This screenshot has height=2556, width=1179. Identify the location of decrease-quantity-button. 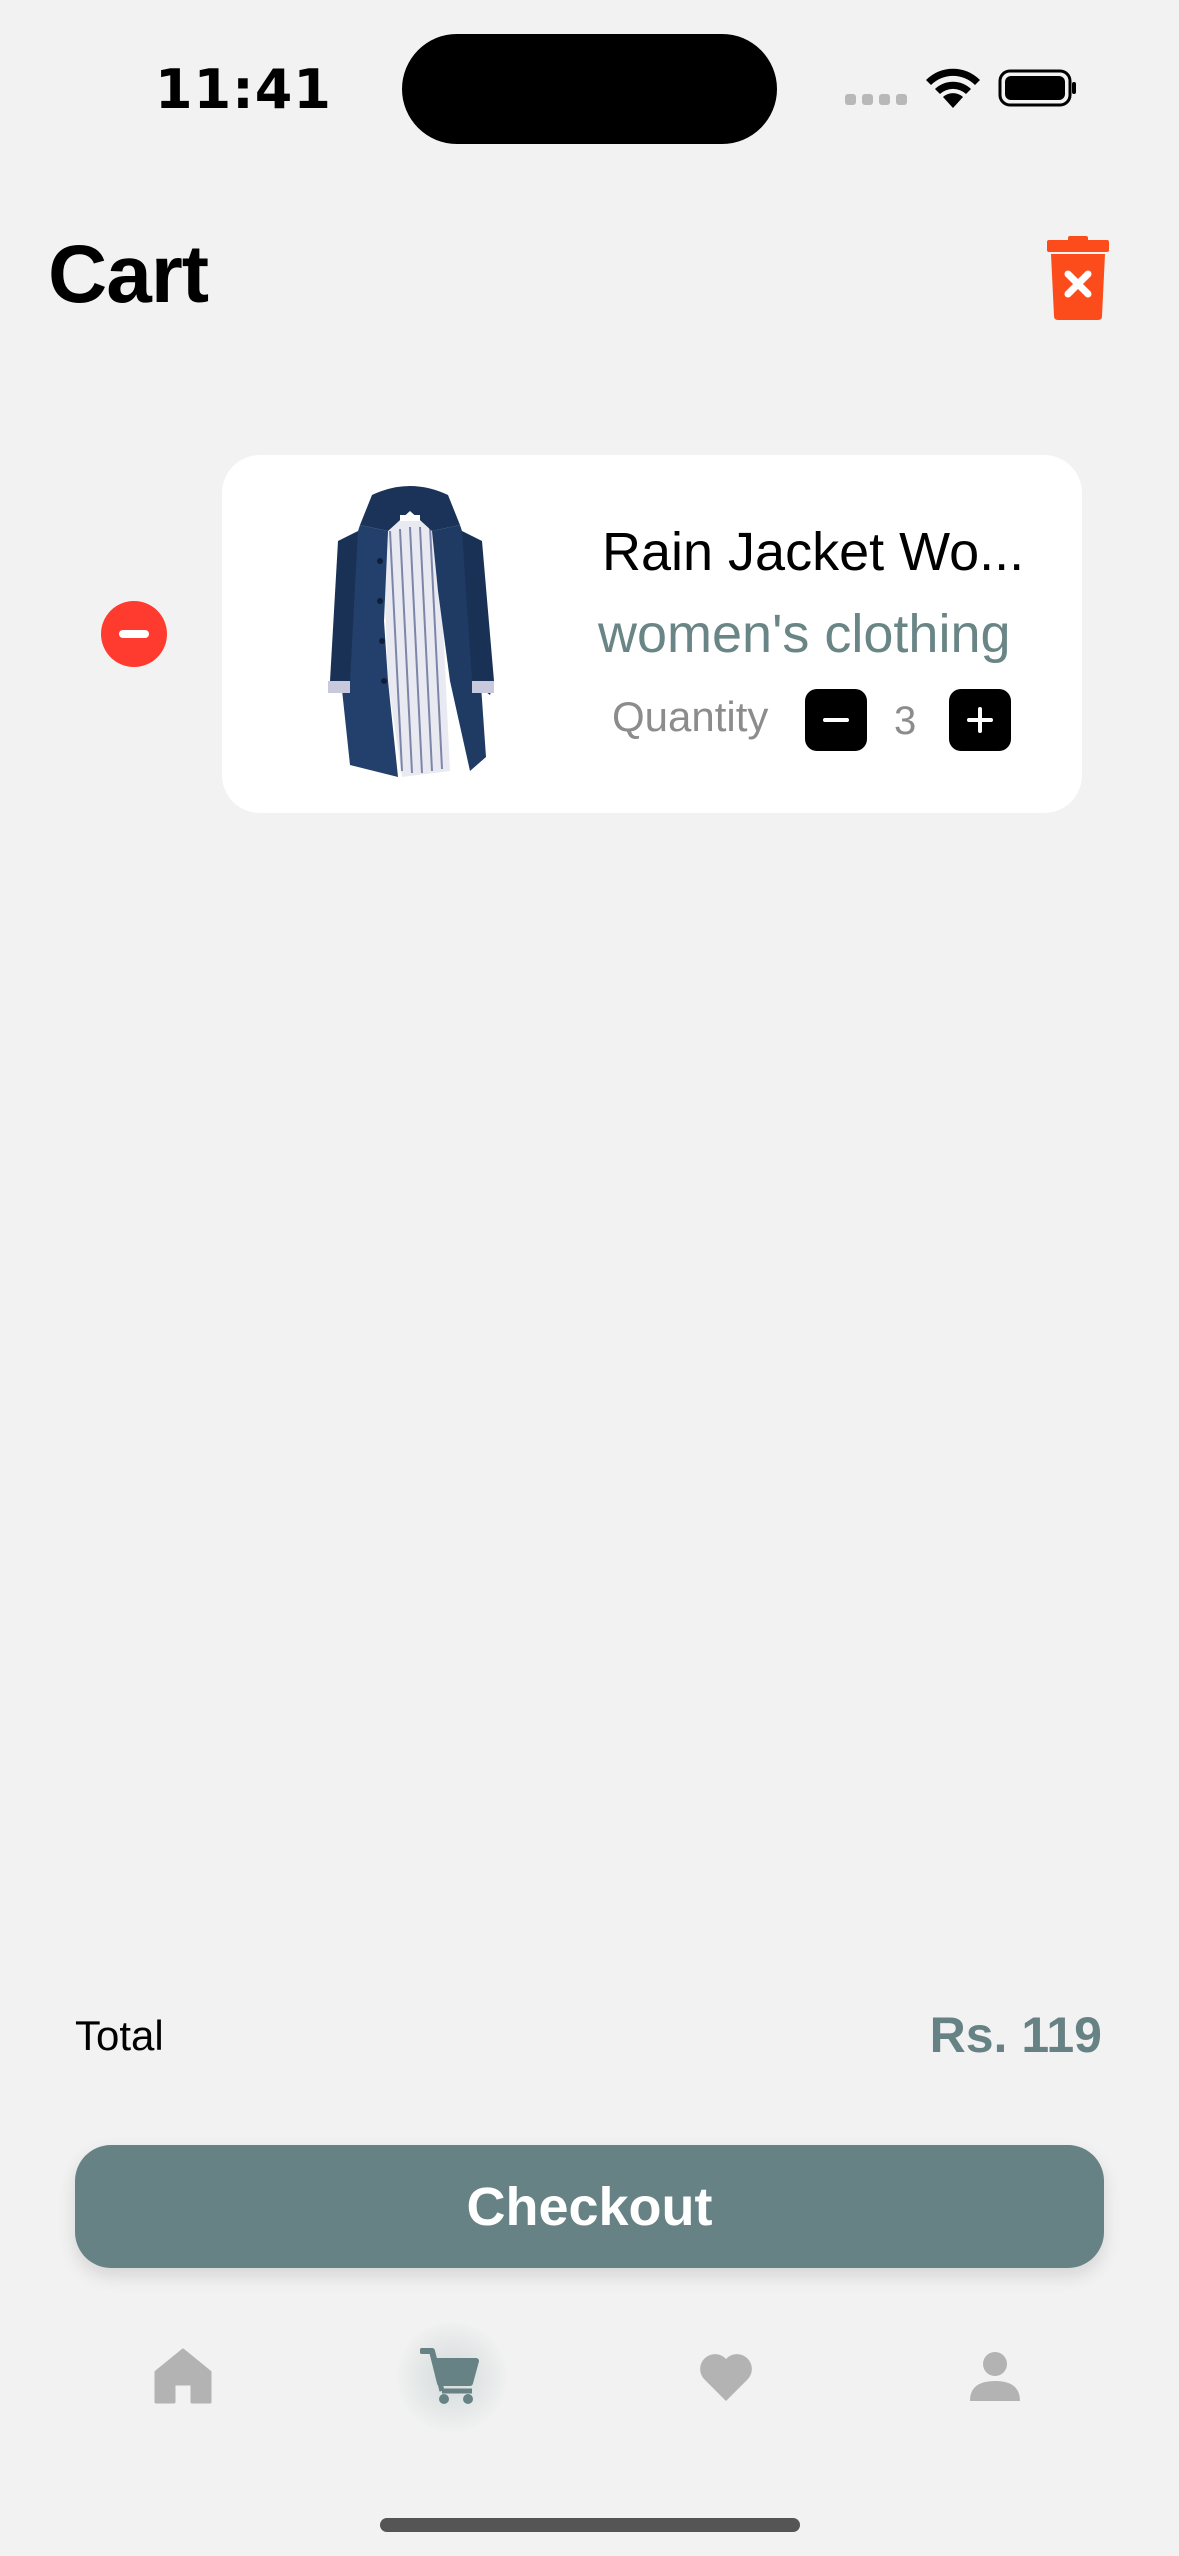
(836, 720).